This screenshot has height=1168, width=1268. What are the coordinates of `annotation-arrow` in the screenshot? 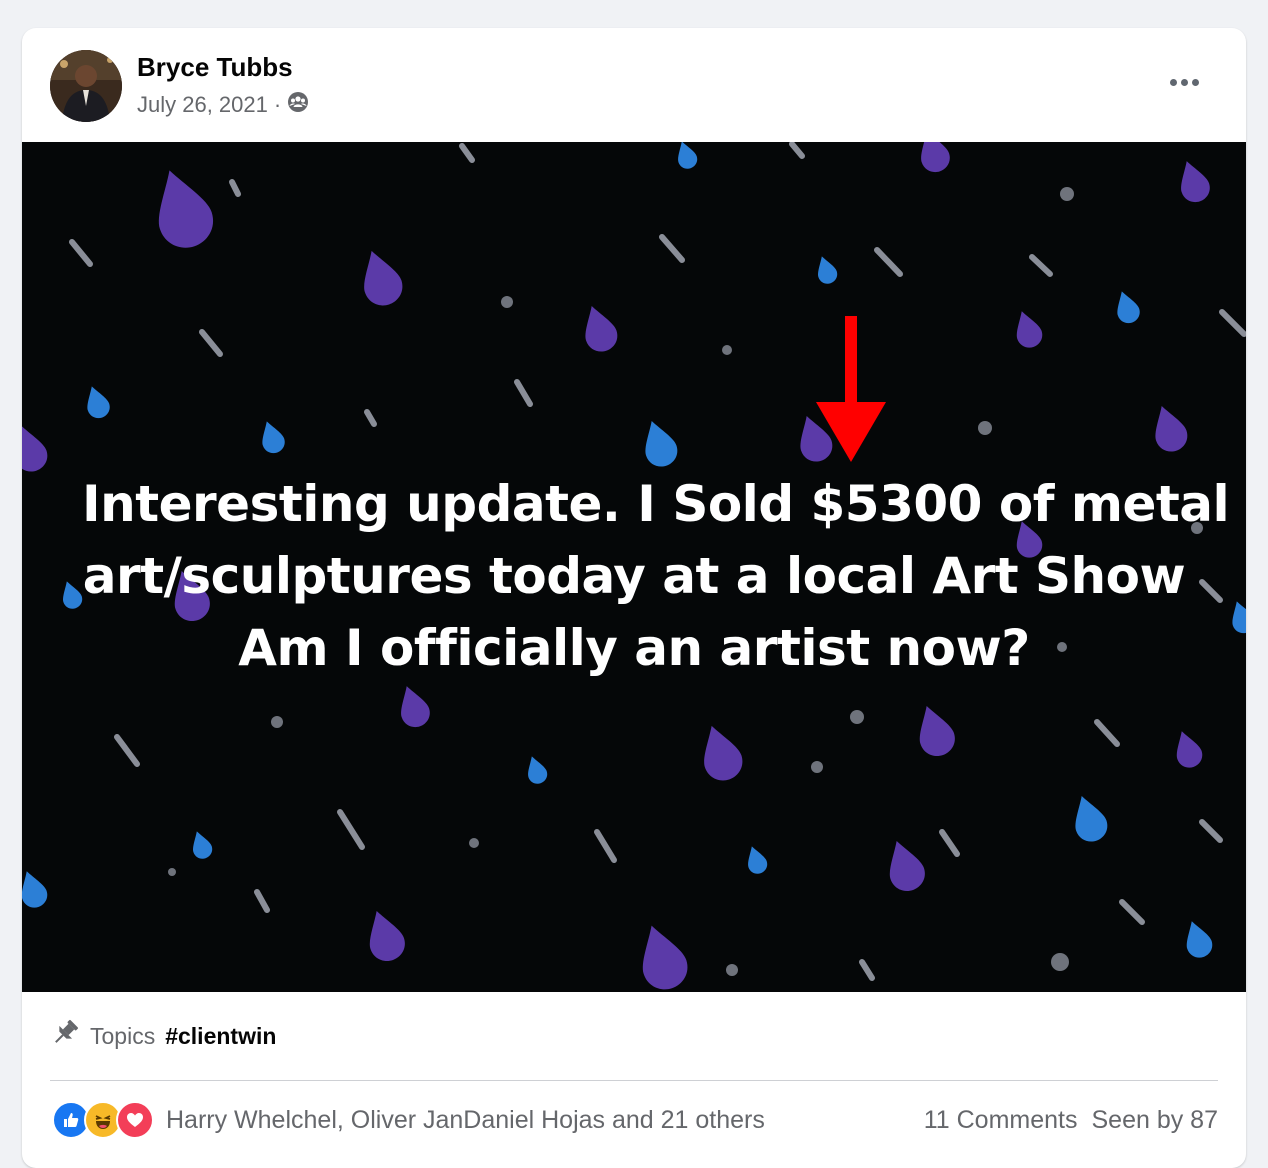 It's located at (851, 392).